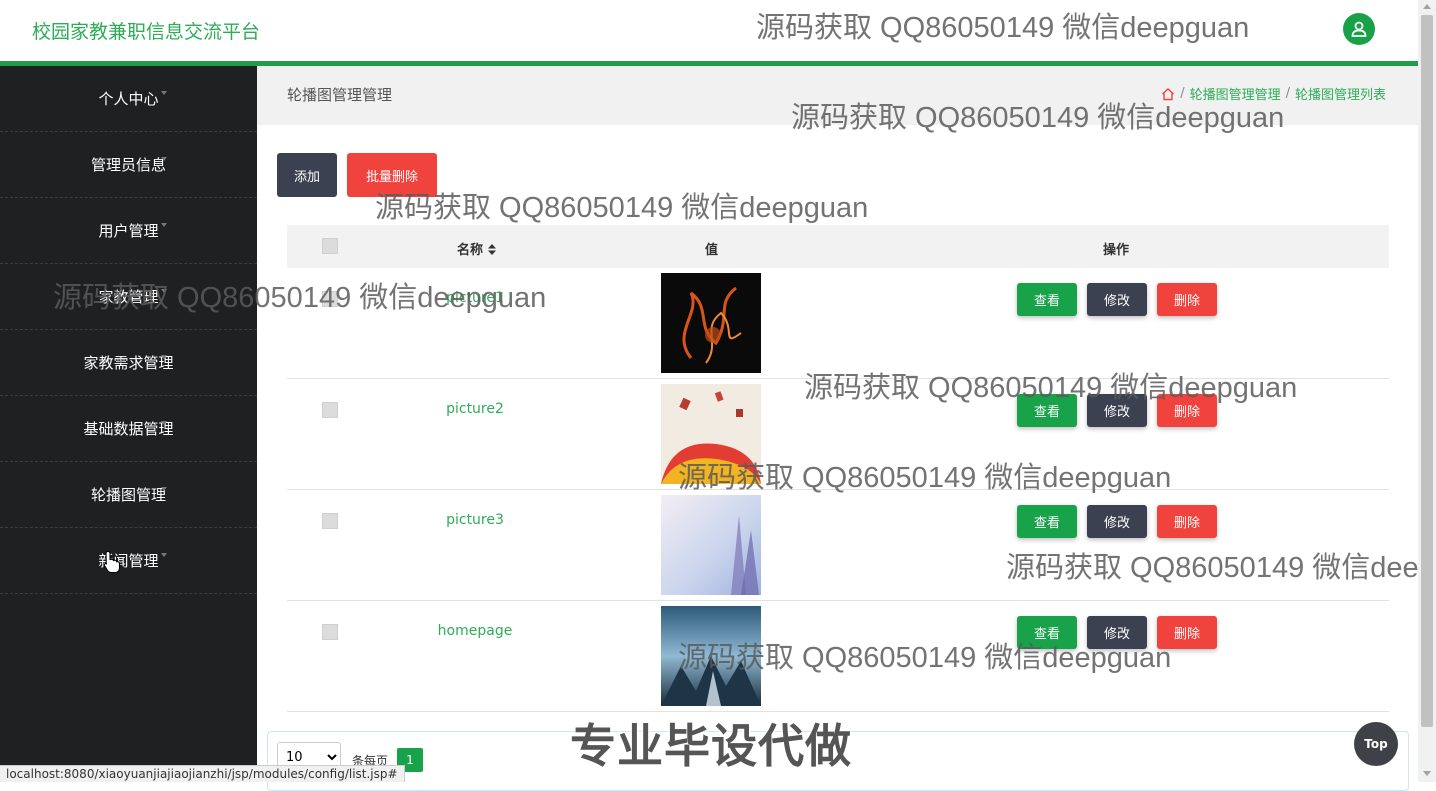 This screenshot has width=1436, height=791. I want to click on page-scrollbar, so click(1427, 391).